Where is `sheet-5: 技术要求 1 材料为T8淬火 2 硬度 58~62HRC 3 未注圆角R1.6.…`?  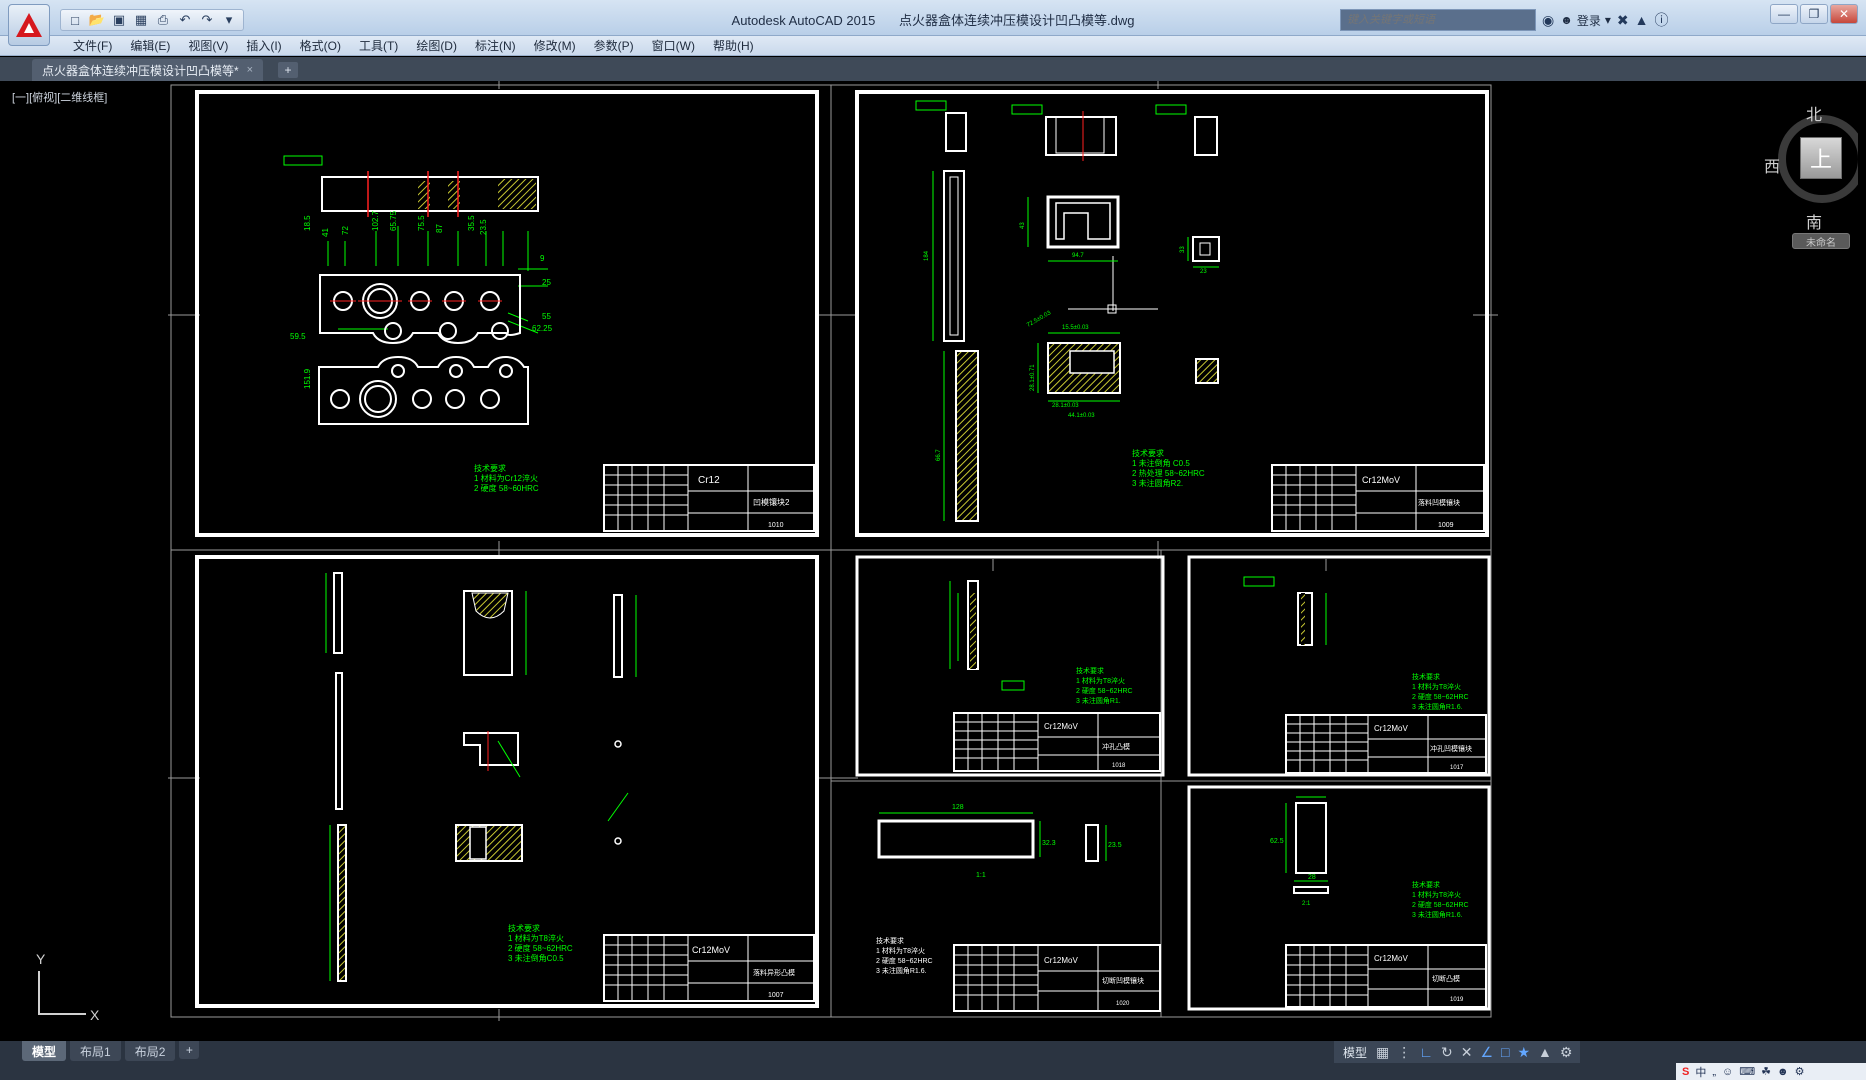 sheet-5: 技术要求 1 材料为T8淬火 2 硬度 58~62HRC 3 未注圆角R1.6.… is located at coordinates (1339, 666).